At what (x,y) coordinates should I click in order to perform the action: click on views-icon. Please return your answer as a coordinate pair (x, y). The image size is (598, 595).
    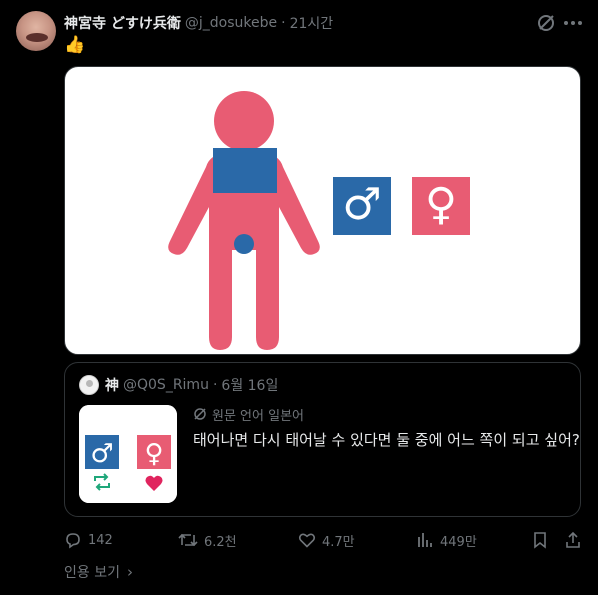
    Looking at the image, I should click on (425, 540).